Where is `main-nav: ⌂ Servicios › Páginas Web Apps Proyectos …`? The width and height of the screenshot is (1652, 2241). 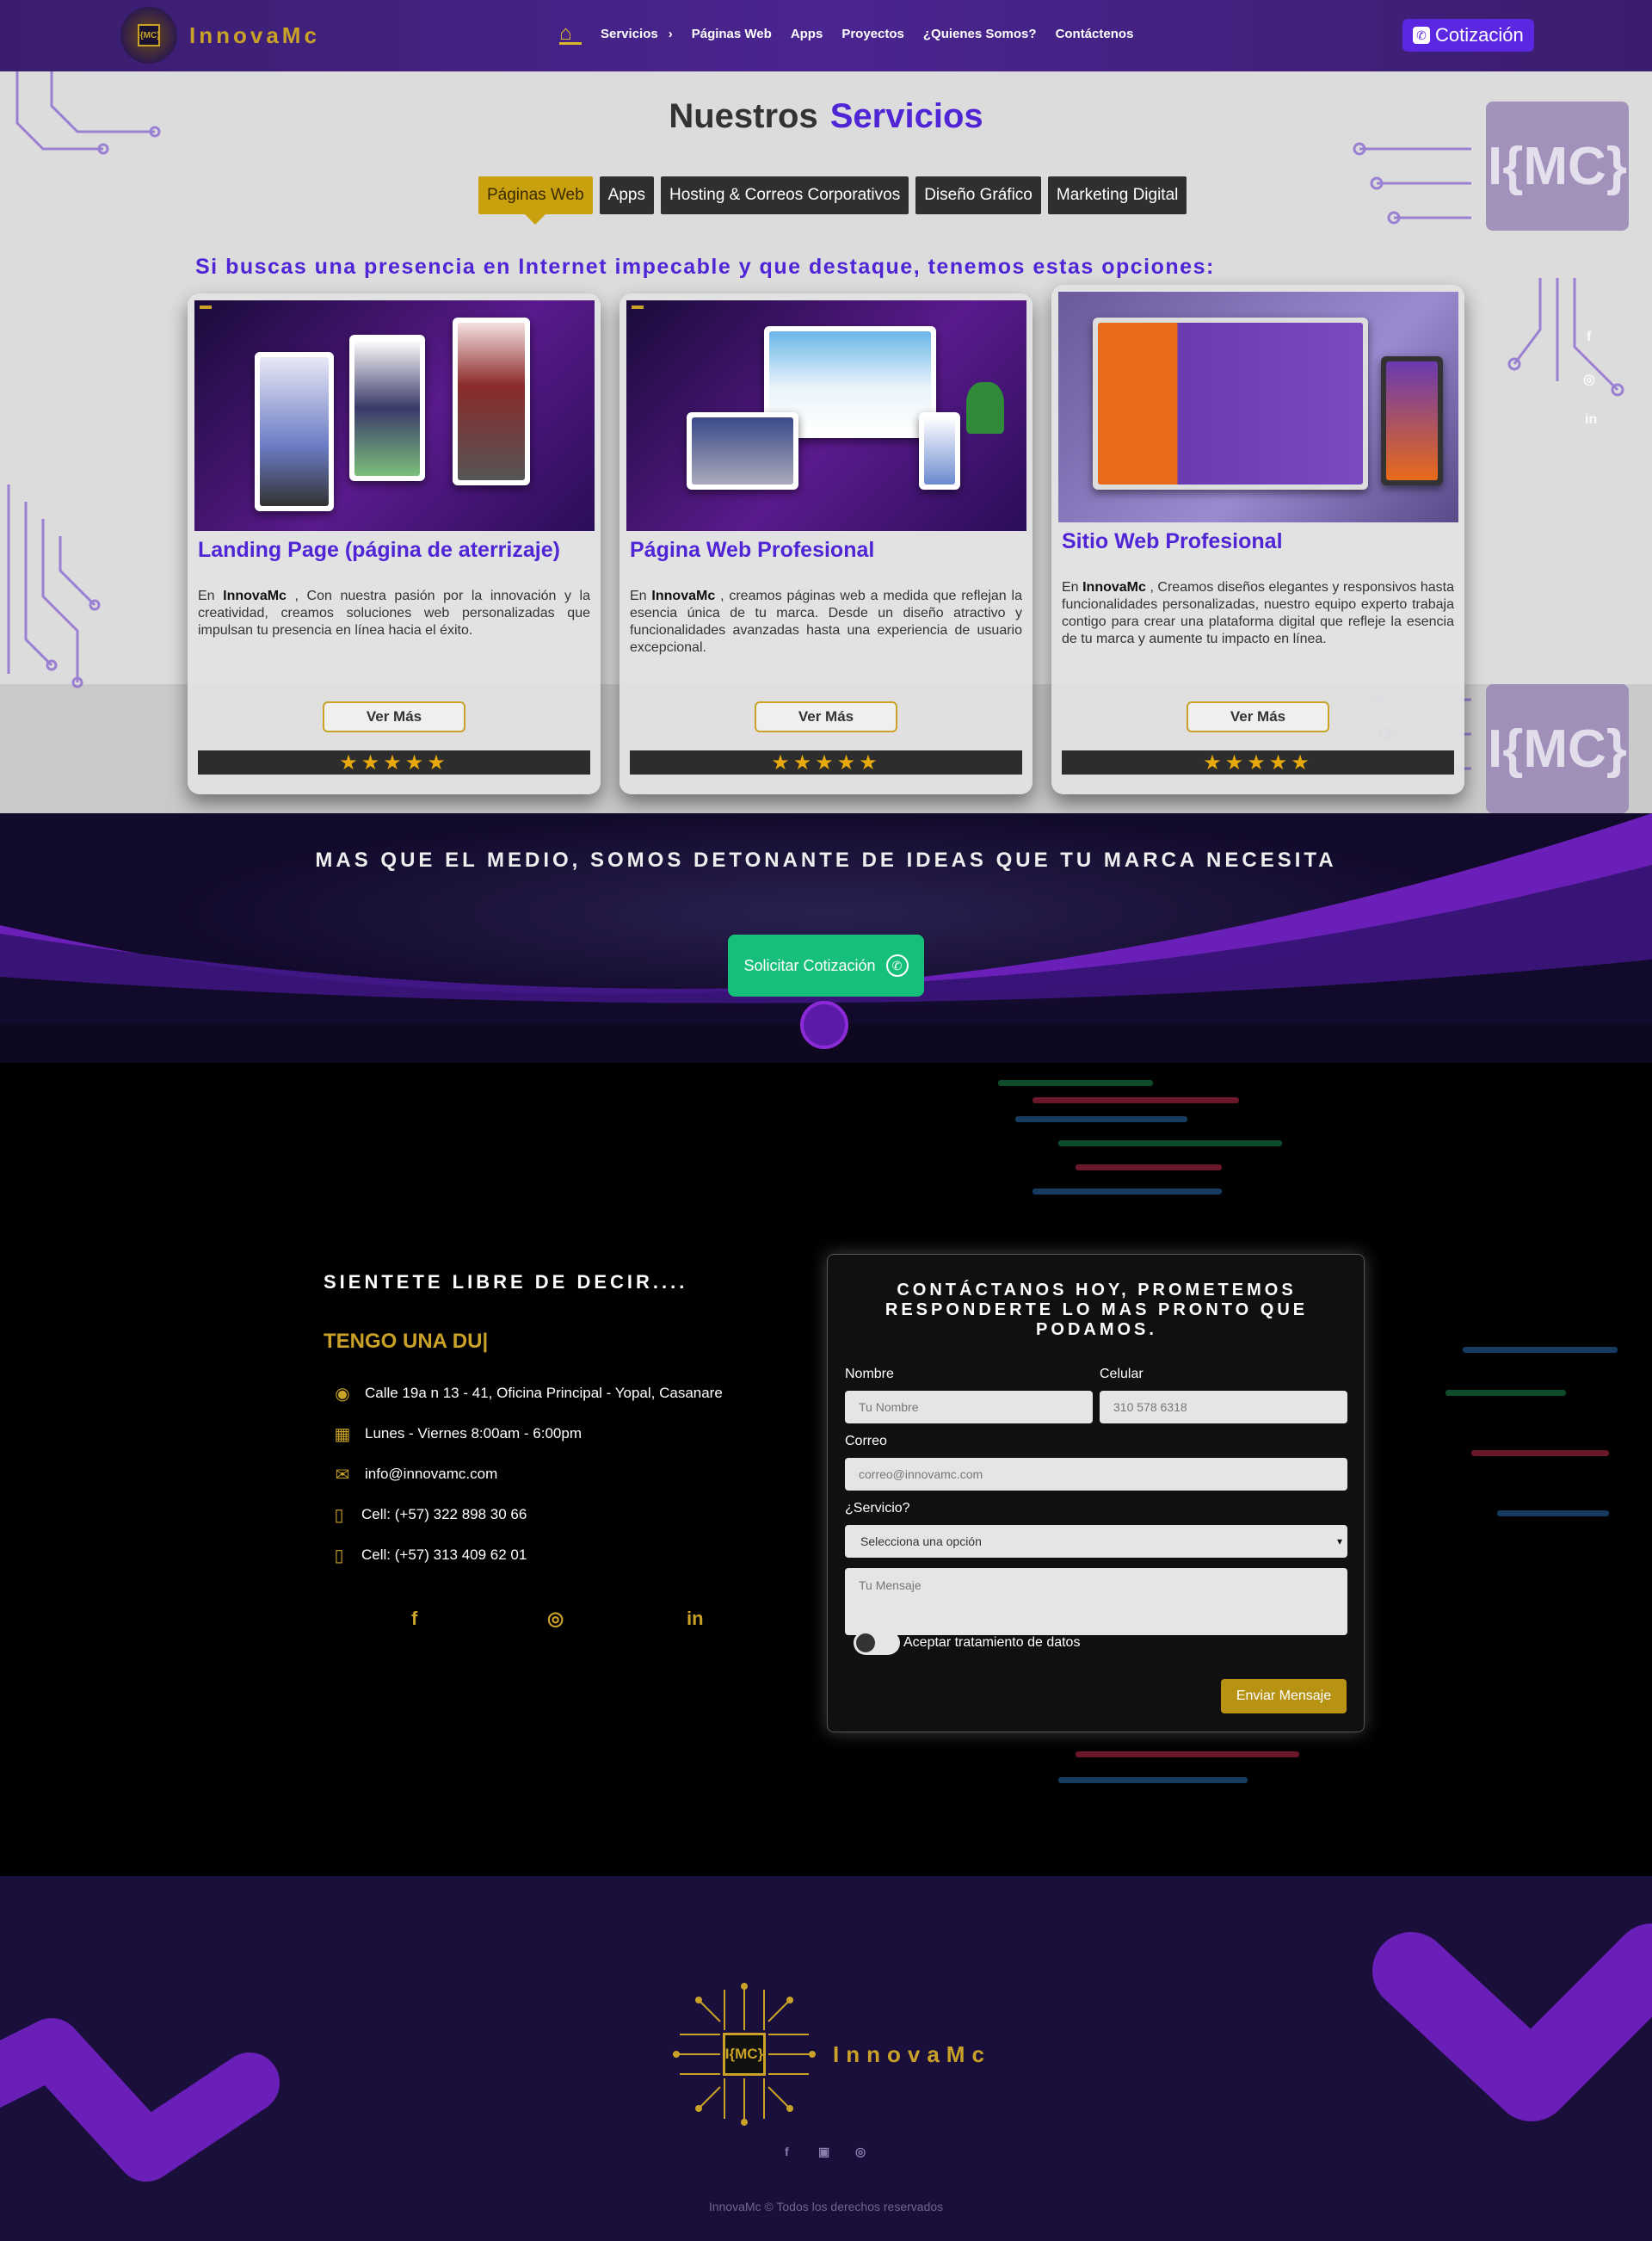 main-nav: ⌂ Servicios › Páginas Web Apps Proyectos … is located at coordinates (846, 33).